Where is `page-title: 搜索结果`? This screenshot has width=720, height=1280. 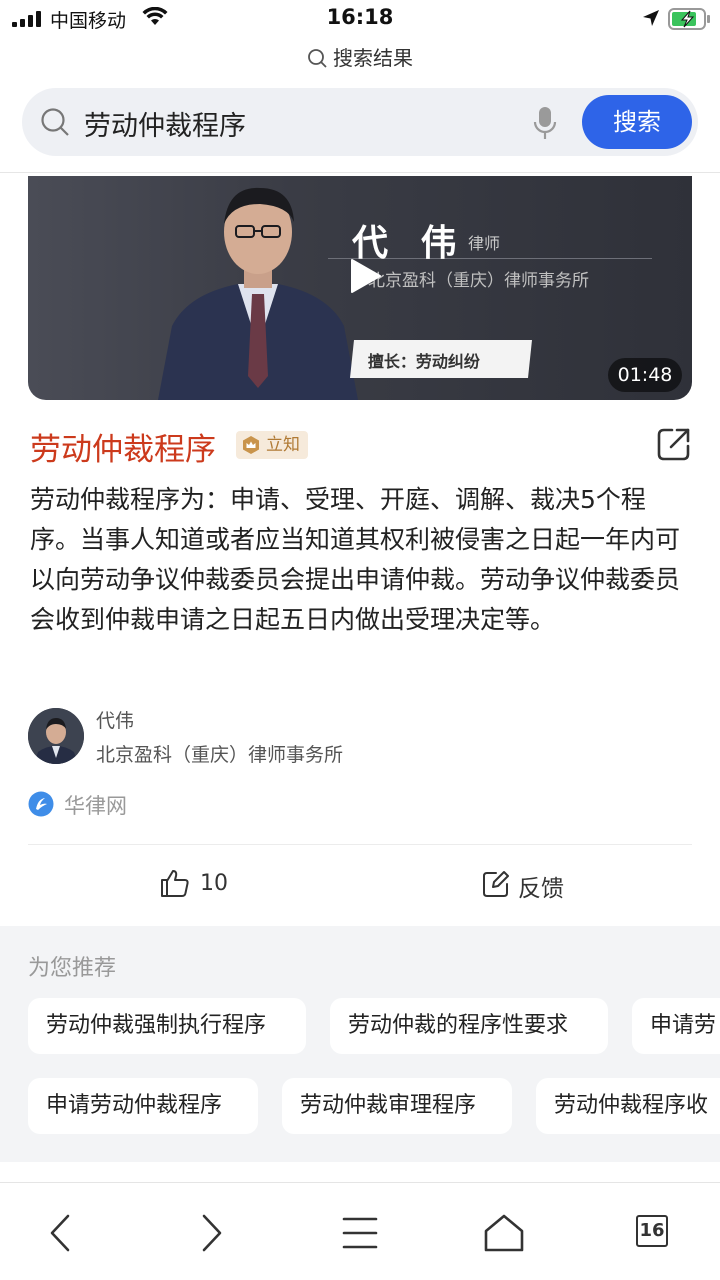 page-title: 搜索结果 is located at coordinates (360, 57).